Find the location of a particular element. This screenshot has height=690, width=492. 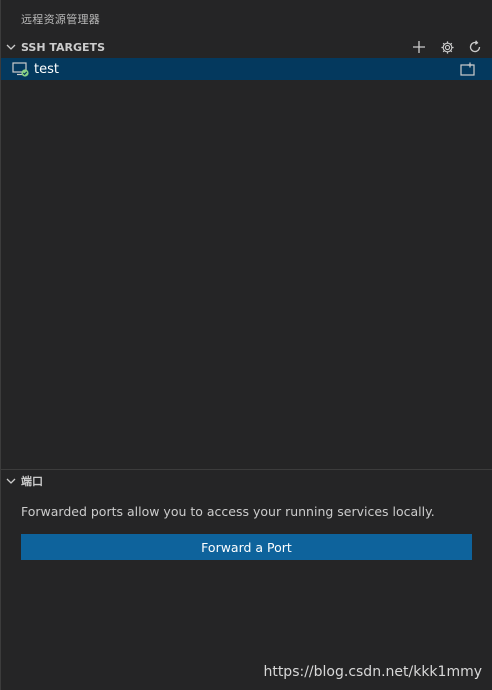

tree-item-label: test is located at coordinates (46, 69).